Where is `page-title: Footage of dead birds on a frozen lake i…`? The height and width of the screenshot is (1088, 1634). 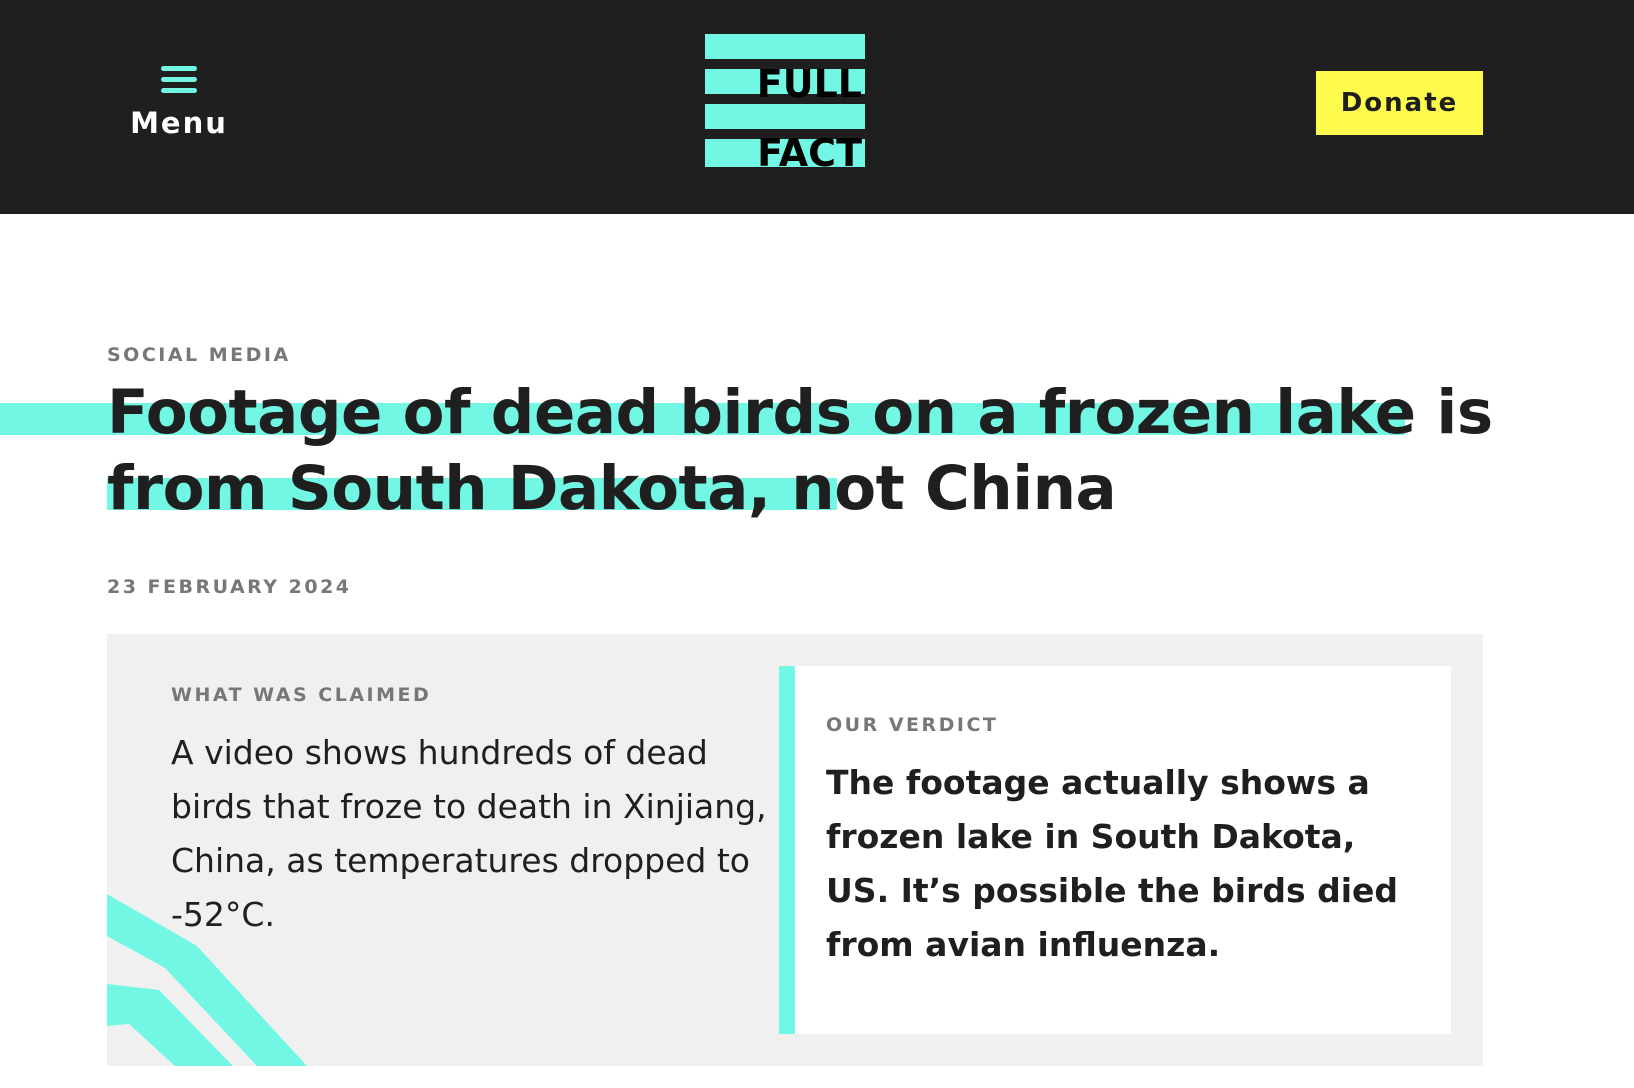 page-title: Footage of dead birds on a frozen lake i… is located at coordinates (800, 450).